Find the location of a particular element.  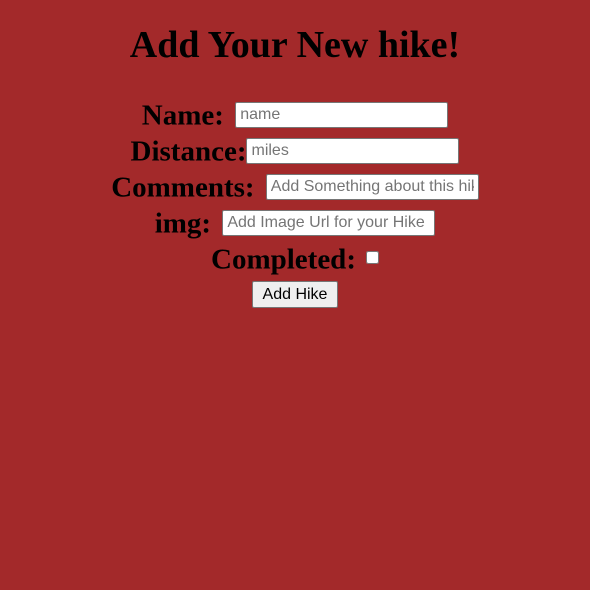

page-title: Add Your New hike! is located at coordinates (295, 45).